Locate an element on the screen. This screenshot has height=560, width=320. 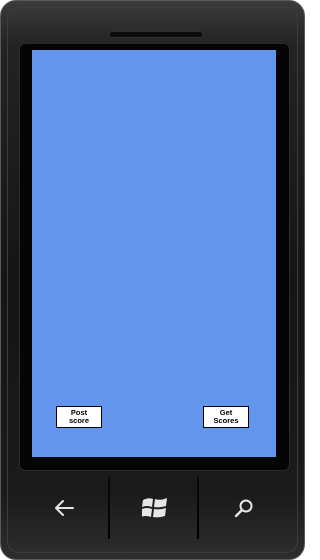
hardware-button-bar is located at coordinates (153, 508).